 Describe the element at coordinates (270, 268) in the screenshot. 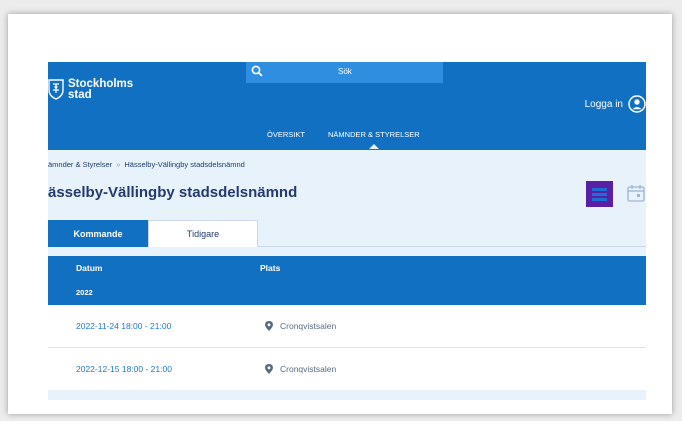

I see `column-header-plats: Plats` at that location.